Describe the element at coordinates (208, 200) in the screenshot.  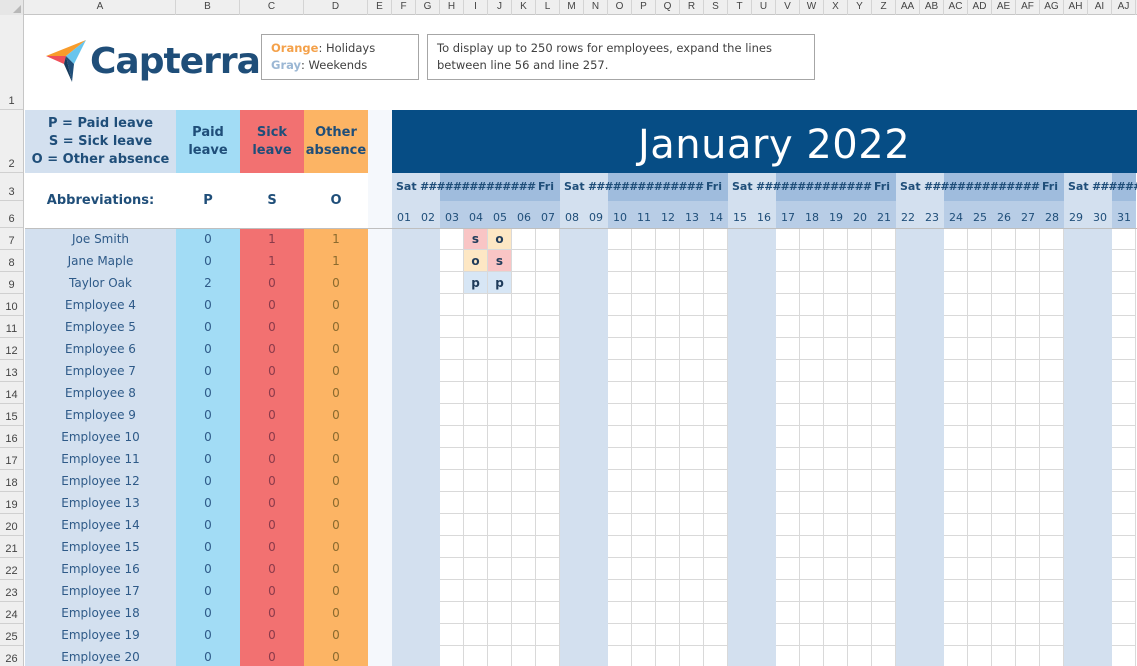
I see `abbr-paid: P` at that location.